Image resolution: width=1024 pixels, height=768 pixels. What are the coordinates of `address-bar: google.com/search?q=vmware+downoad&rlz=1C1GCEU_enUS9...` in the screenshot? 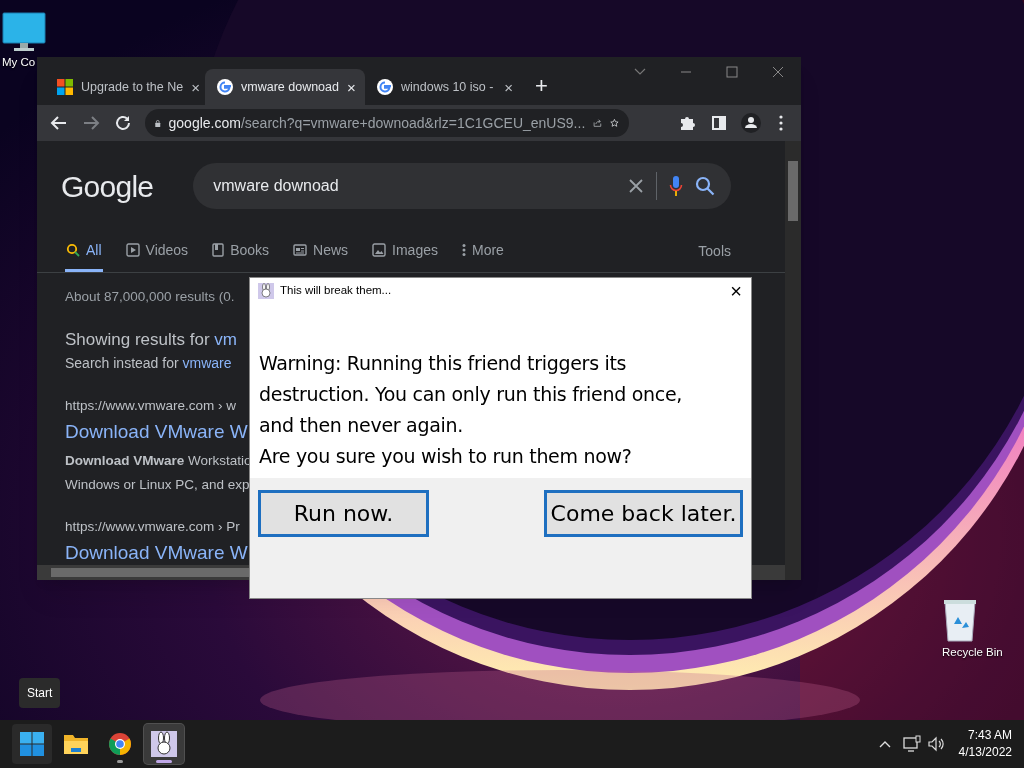 It's located at (387, 123).